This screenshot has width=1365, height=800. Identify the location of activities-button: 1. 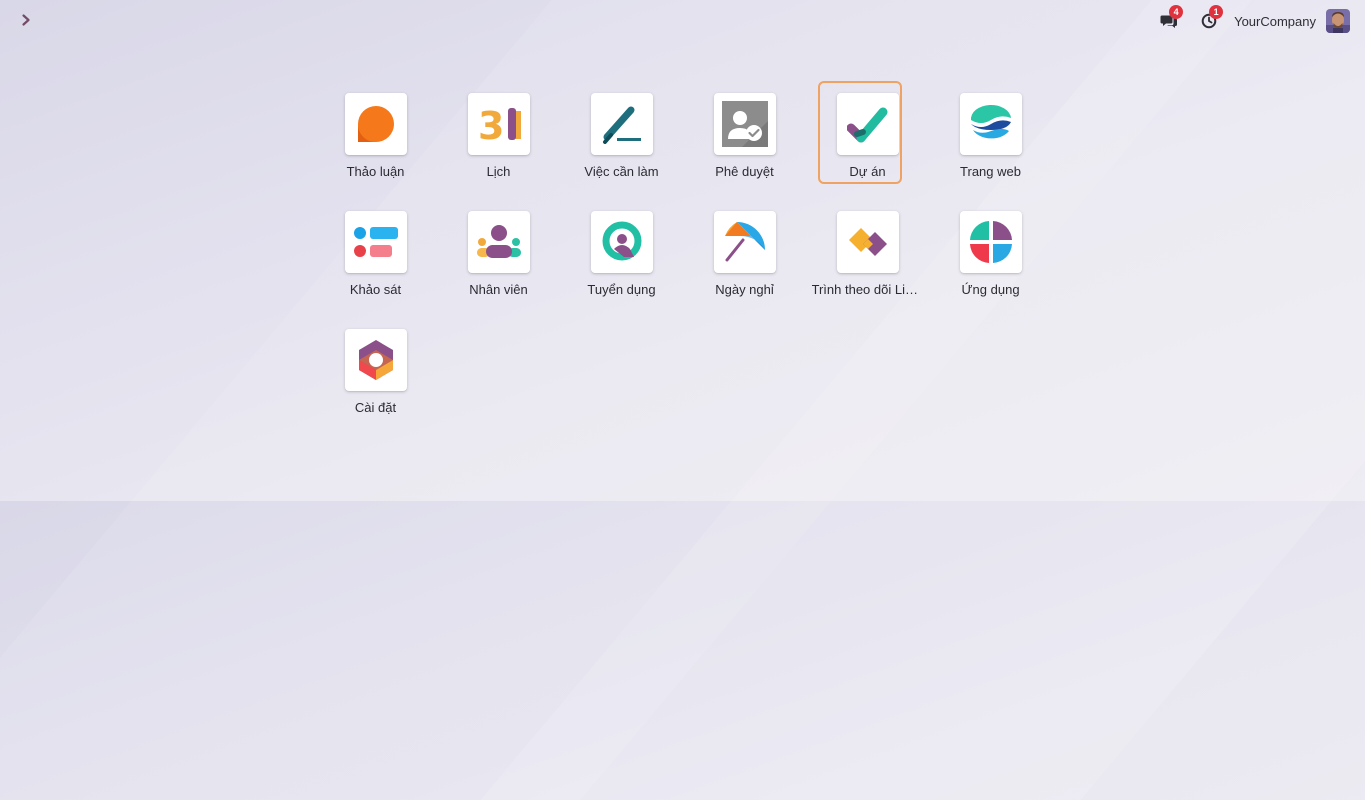
(1211, 18).